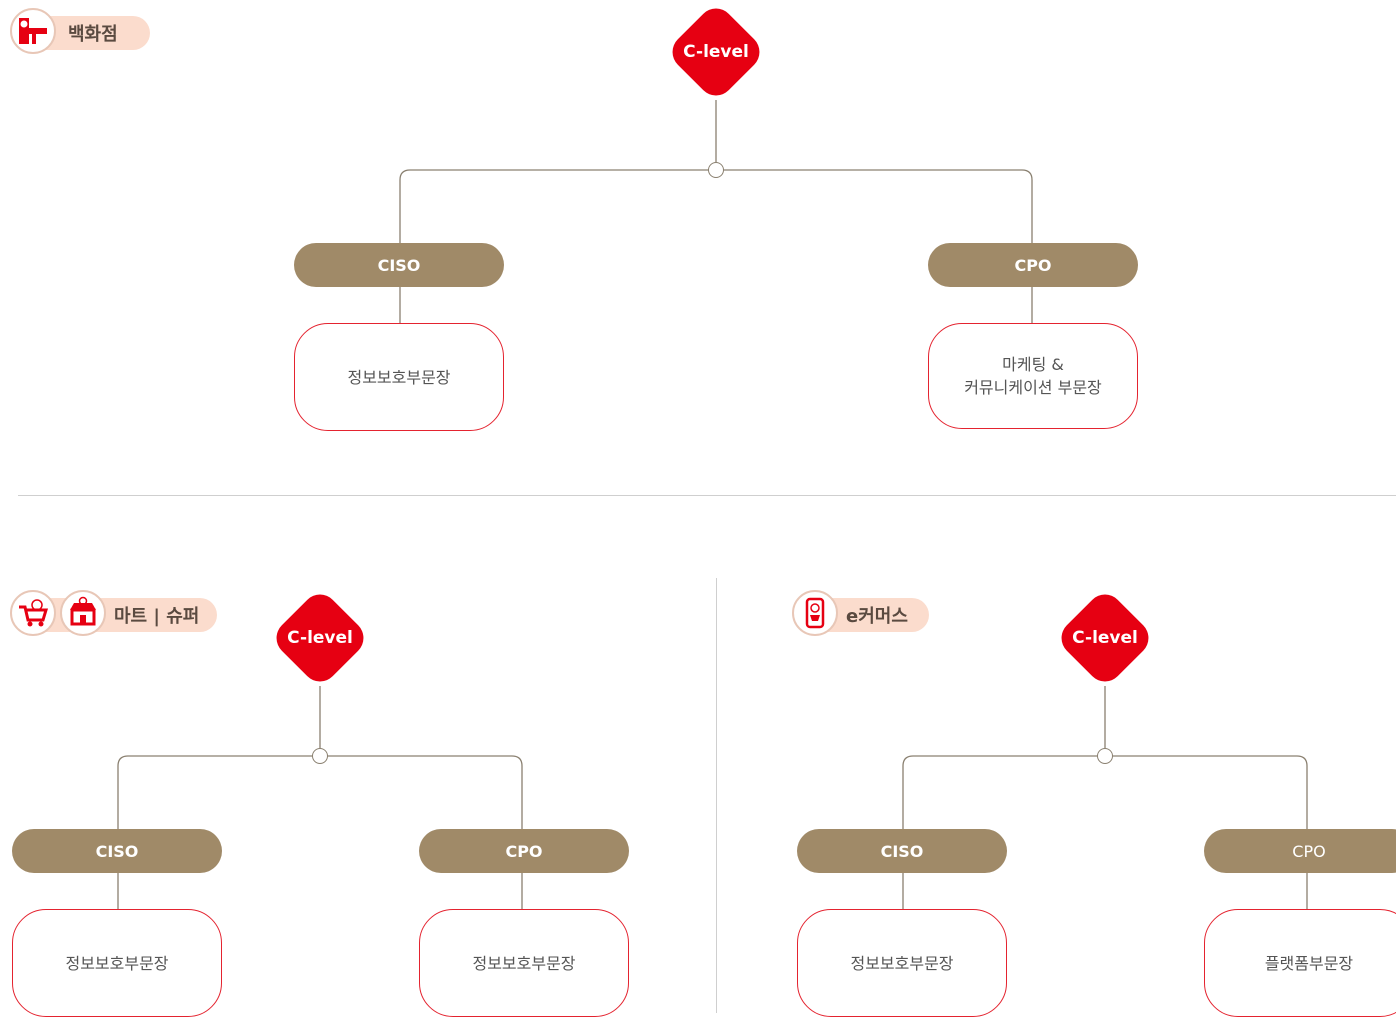 This screenshot has height=1017, width=1396. What do you see at coordinates (1033, 376) in the screenshot?
I see `cpo-head-box: 마케팅 & 커뮤니케이션 부문장` at bounding box center [1033, 376].